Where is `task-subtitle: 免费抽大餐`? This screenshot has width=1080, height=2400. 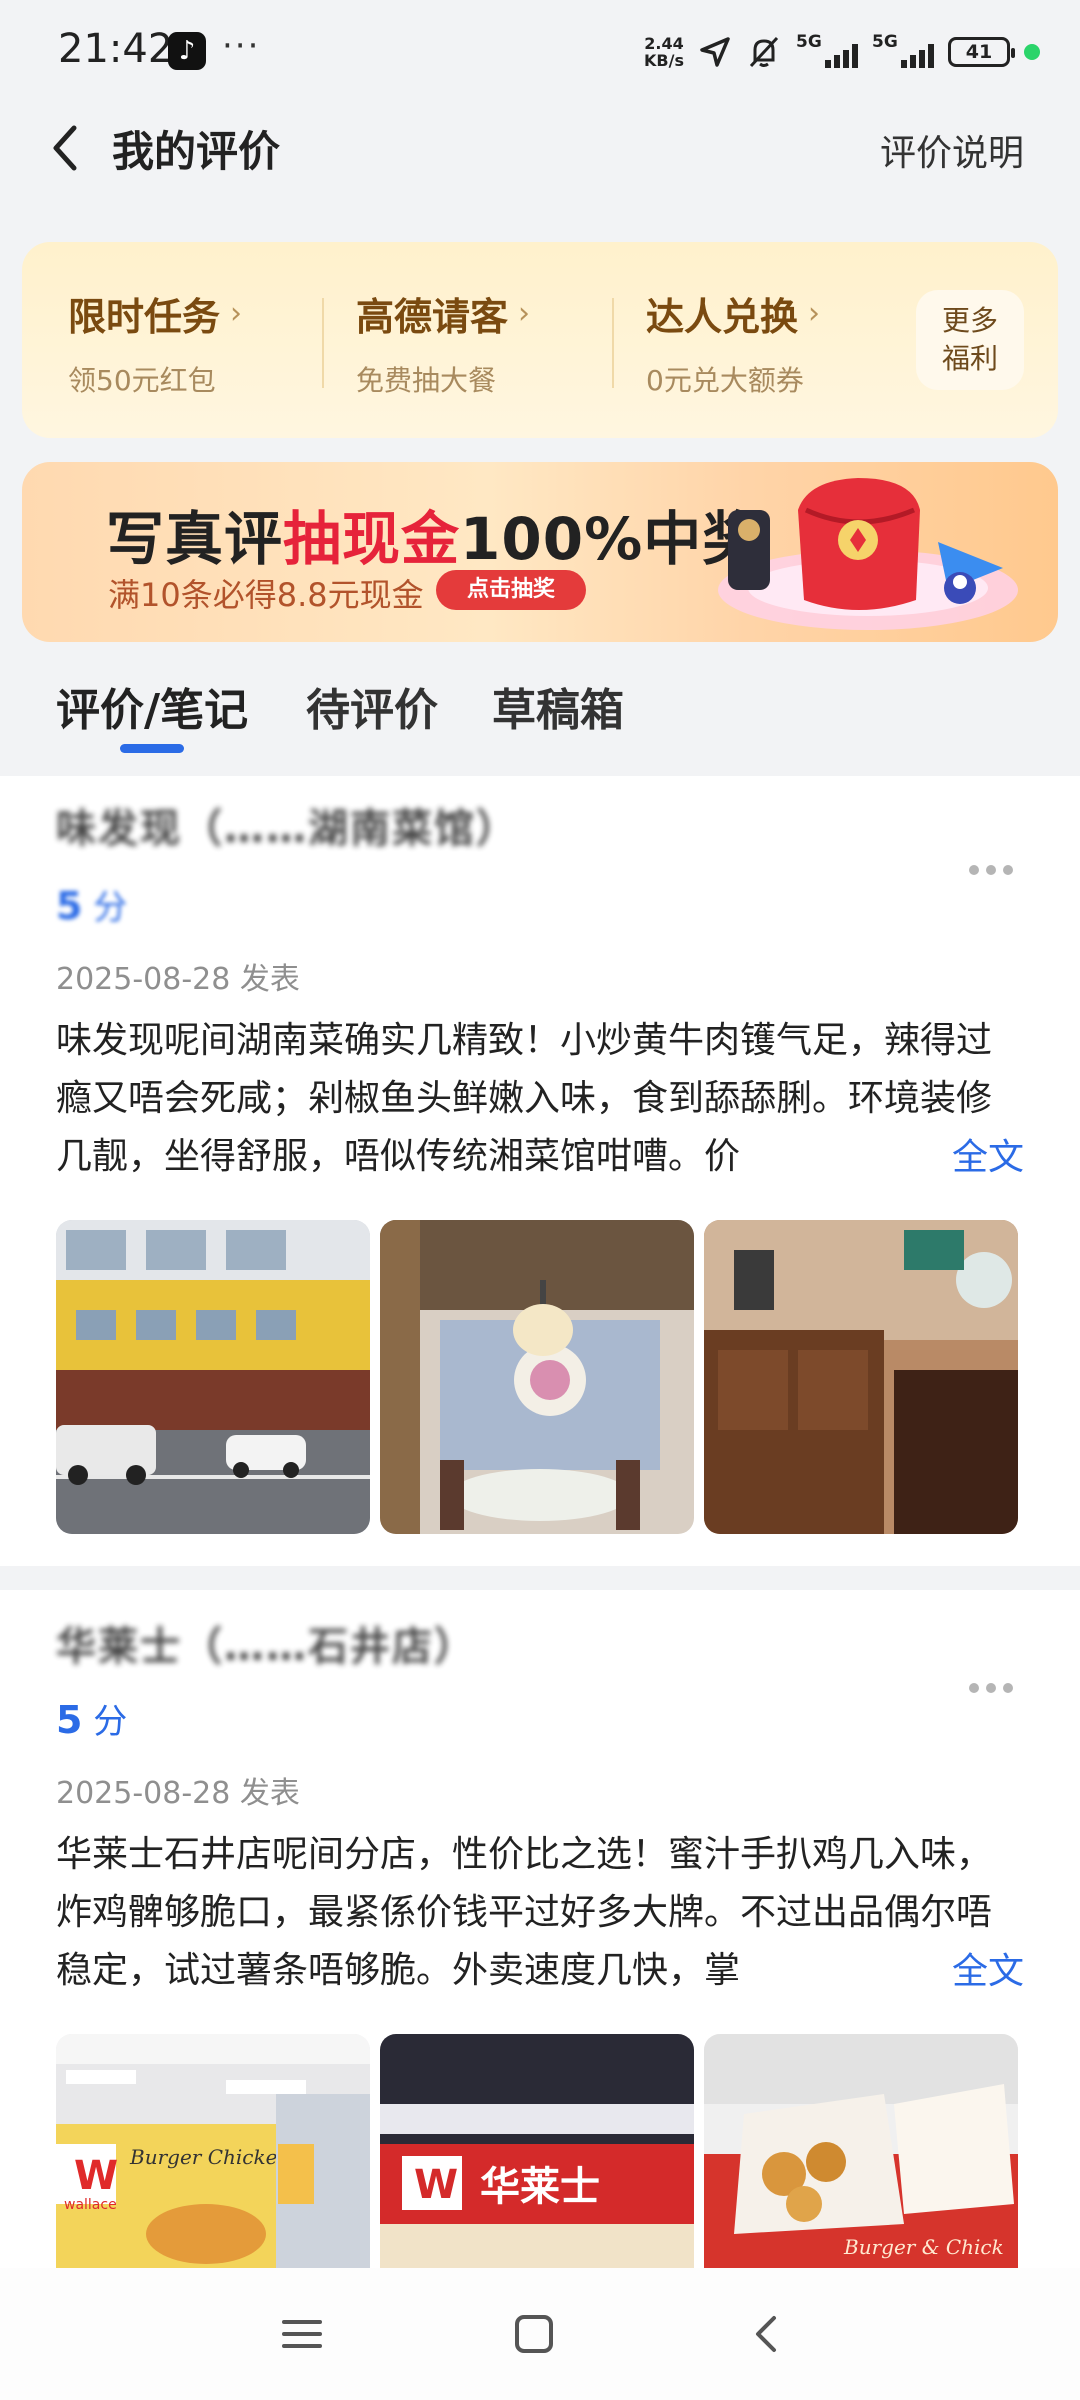 task-subtitle: 免费抽大餐 is located at coordinates (426, 380).